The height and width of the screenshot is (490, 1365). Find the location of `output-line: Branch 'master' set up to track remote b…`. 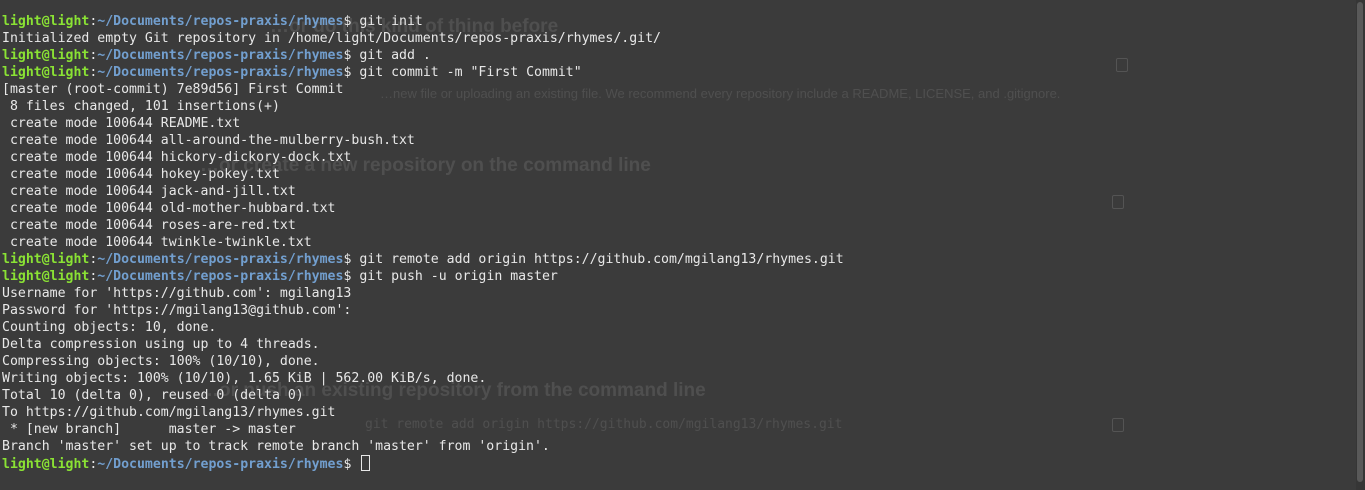

output-line: Branch 'master' set up to track remote b… is located at coordinates (276, 446).